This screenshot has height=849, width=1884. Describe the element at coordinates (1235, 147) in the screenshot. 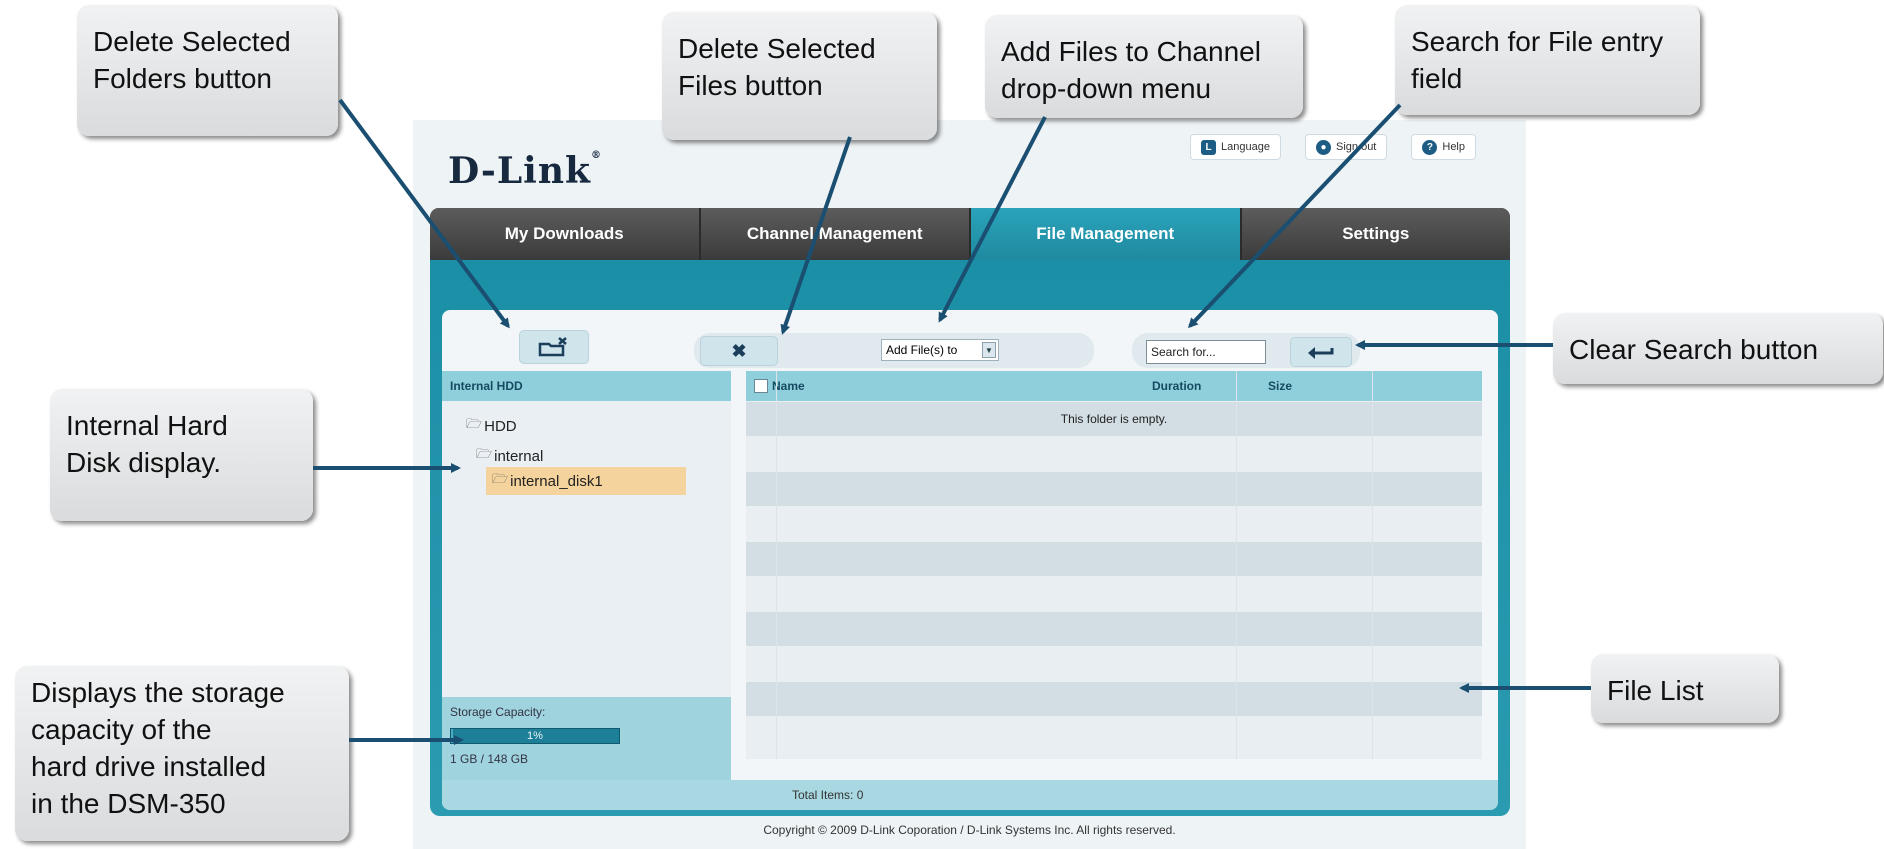

I see `language-button: L Language` at that location.